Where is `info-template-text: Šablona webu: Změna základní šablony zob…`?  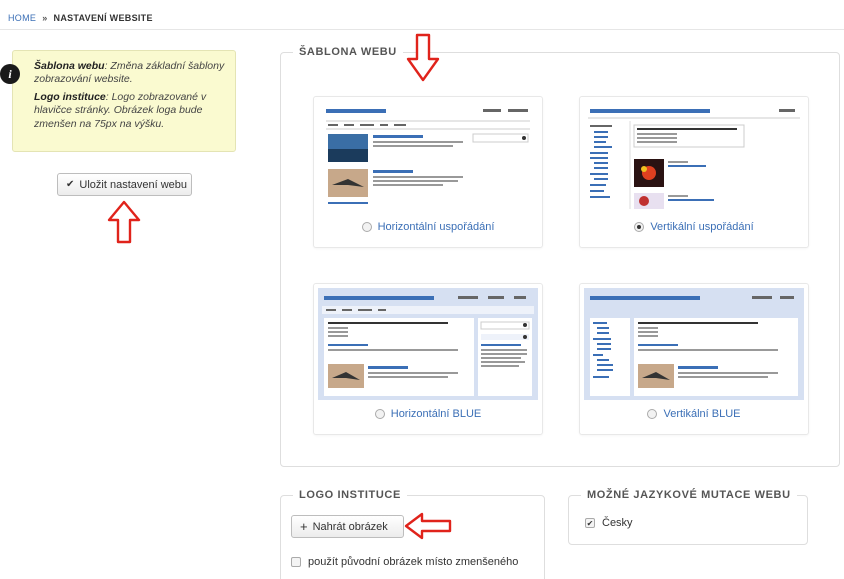 info-template-text: Šablona webu: Změna základní šablony zob… is located at coordinates (129, 73).